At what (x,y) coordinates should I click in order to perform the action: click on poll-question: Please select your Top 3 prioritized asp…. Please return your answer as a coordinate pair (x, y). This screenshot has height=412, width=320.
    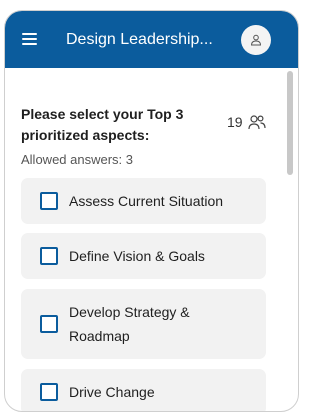
    Looking at the image, I should click on (102, 124).